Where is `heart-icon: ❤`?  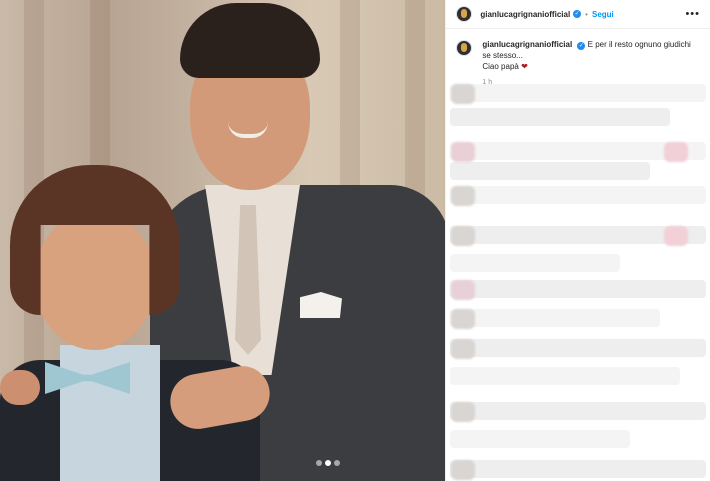
heart-icon: ❤ is located at coordinates (524, 66).